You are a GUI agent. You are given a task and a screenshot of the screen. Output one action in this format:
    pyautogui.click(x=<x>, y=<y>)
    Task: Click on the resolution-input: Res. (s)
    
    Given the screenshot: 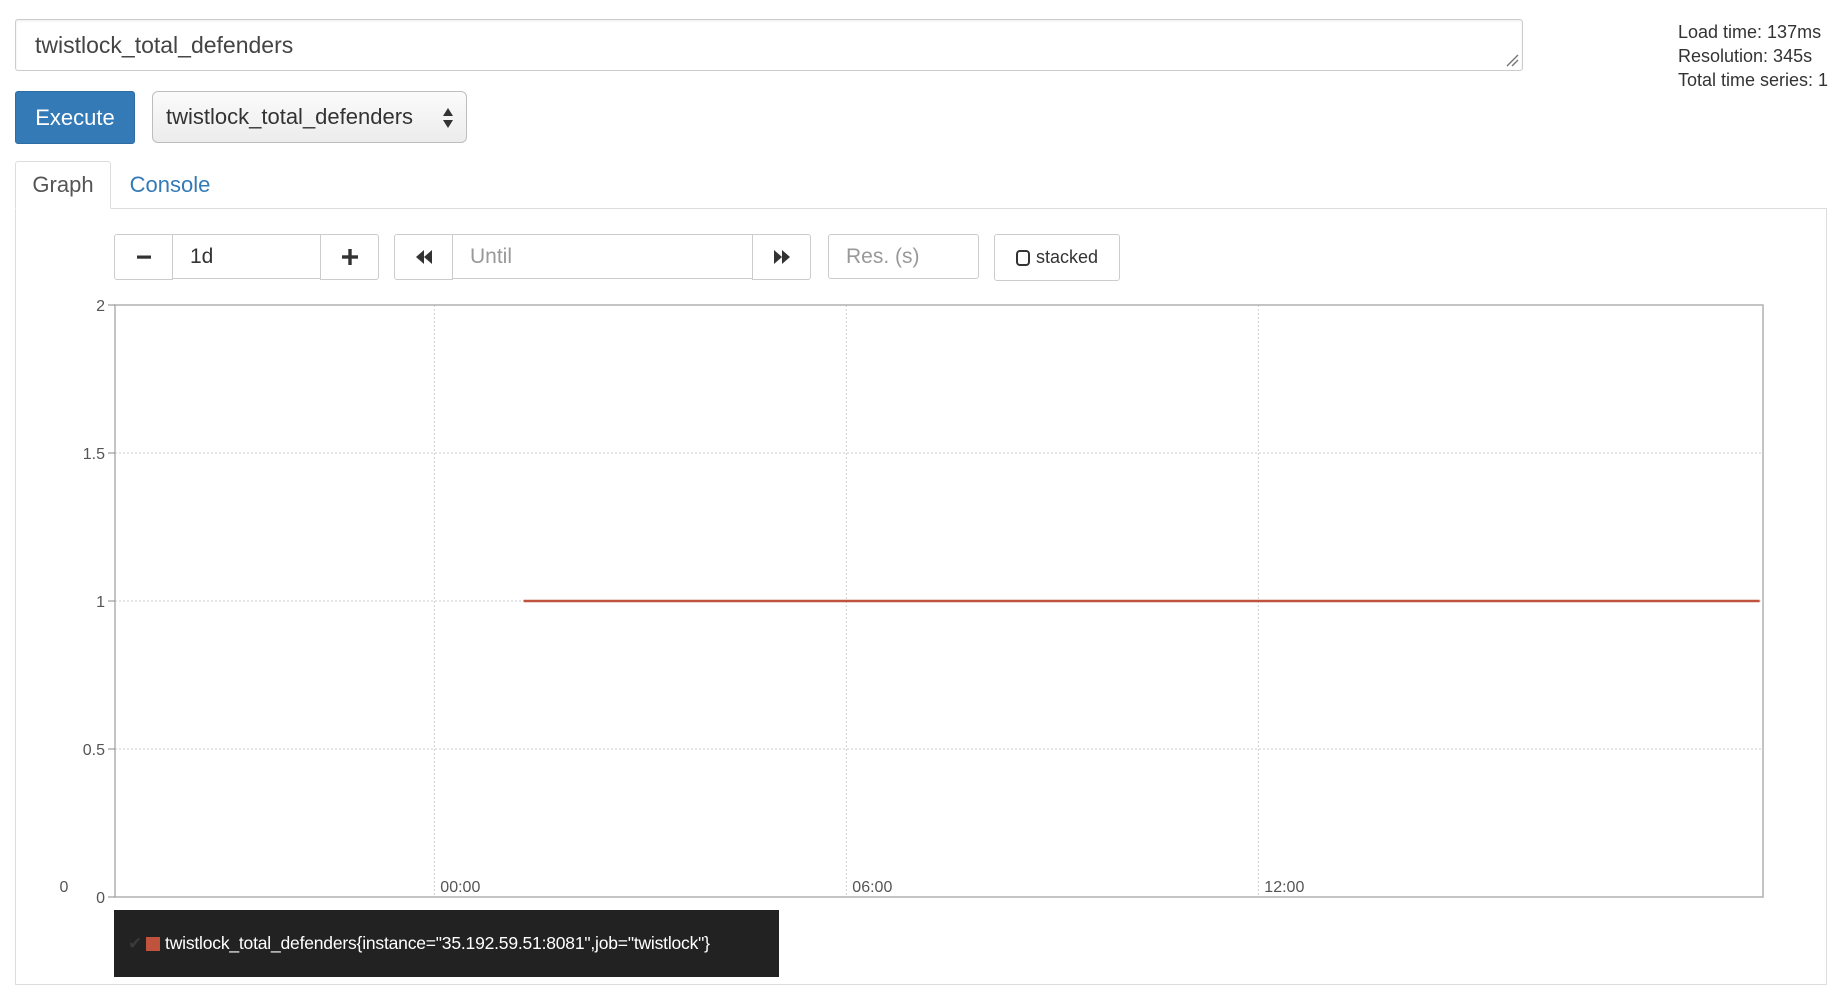 What is the action you would take?
    pyautogui.click(x=903, y=256)
    